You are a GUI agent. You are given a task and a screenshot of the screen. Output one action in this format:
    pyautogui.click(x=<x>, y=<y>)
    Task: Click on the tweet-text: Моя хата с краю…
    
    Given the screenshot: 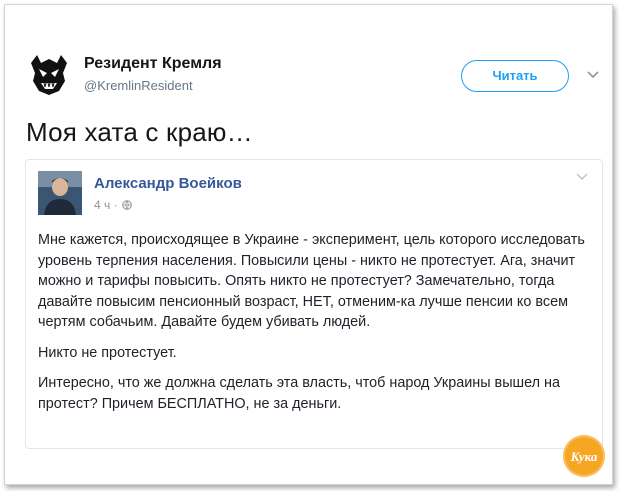 What is the action you would take?
    pyautogui.click(x=139, y=132)
    